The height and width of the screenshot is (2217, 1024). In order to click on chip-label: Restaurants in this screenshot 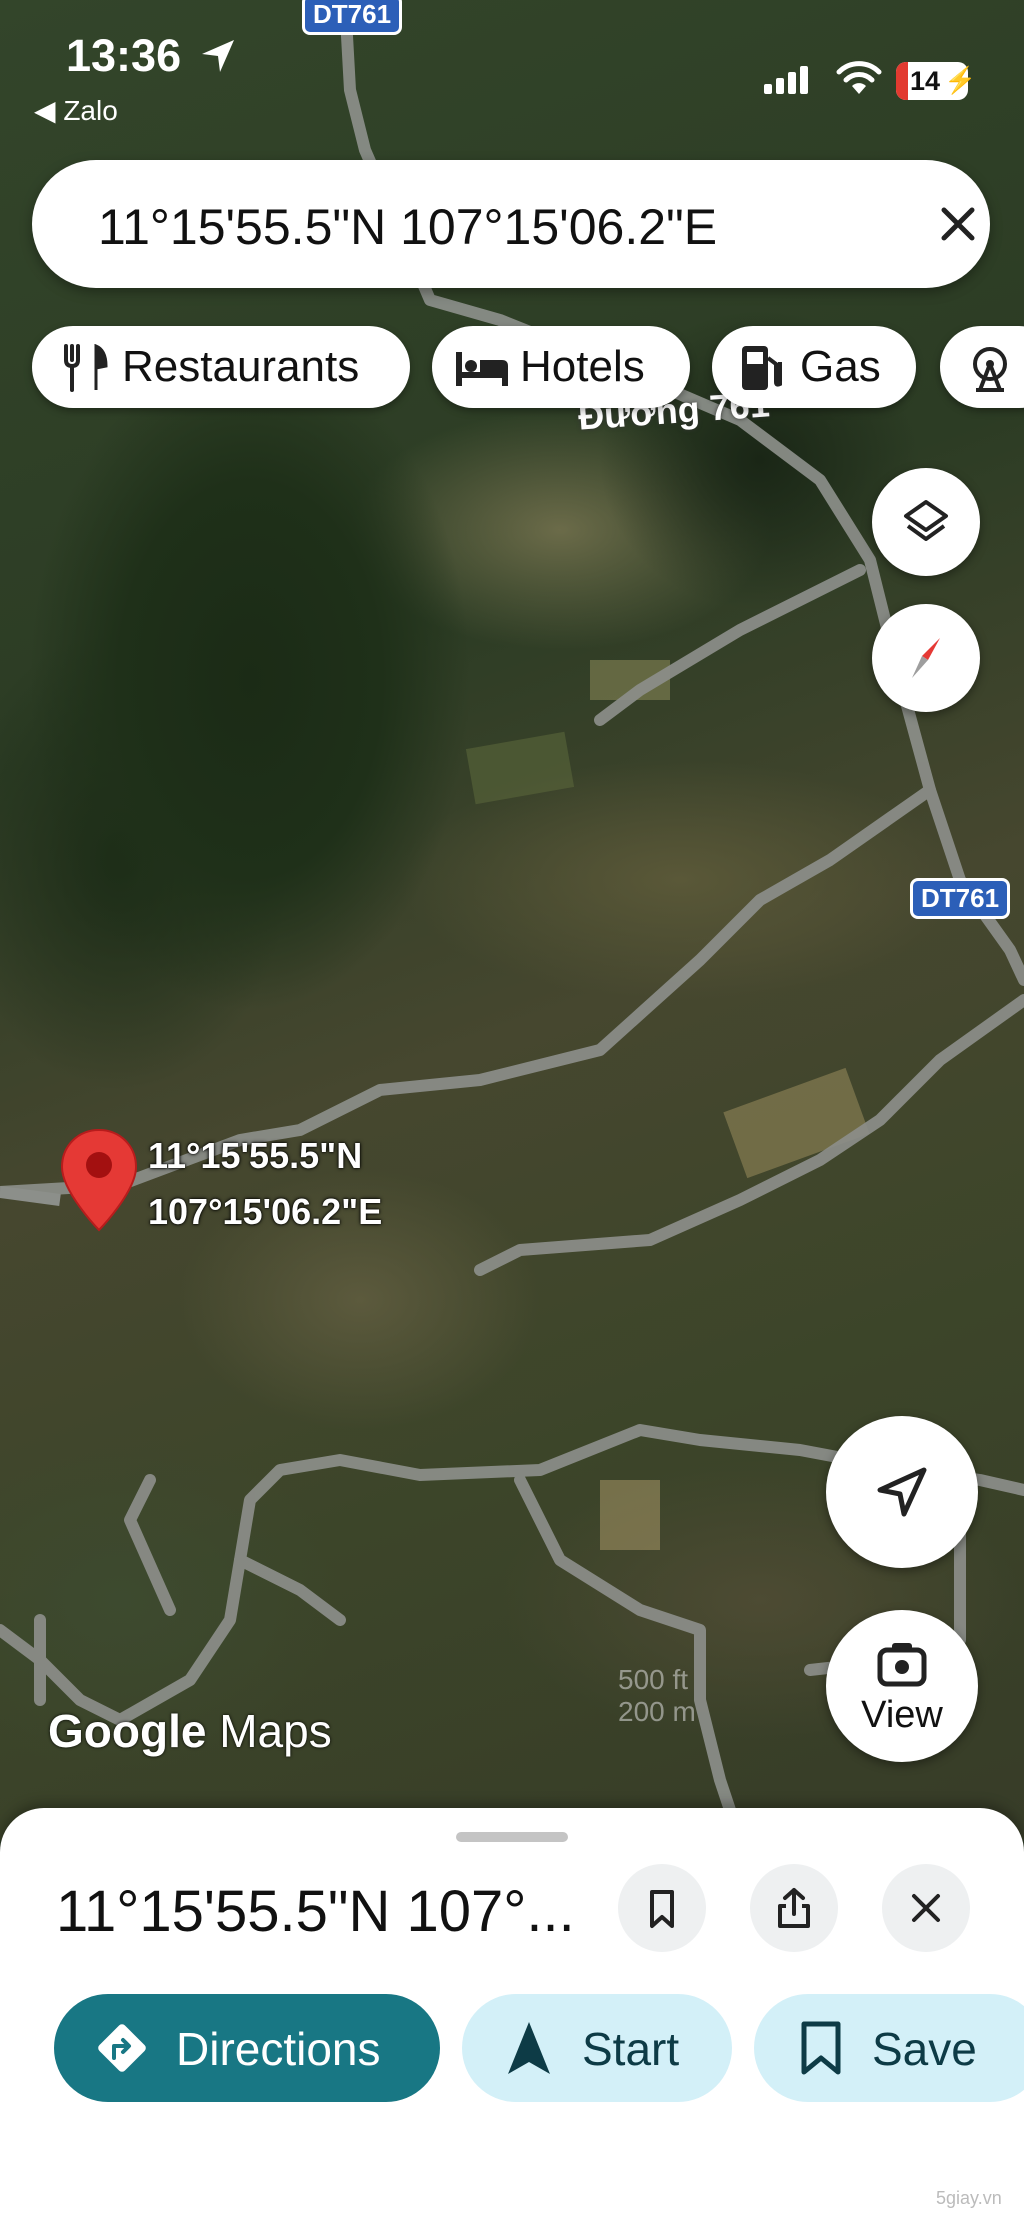, I will do `click(241, 366)`.